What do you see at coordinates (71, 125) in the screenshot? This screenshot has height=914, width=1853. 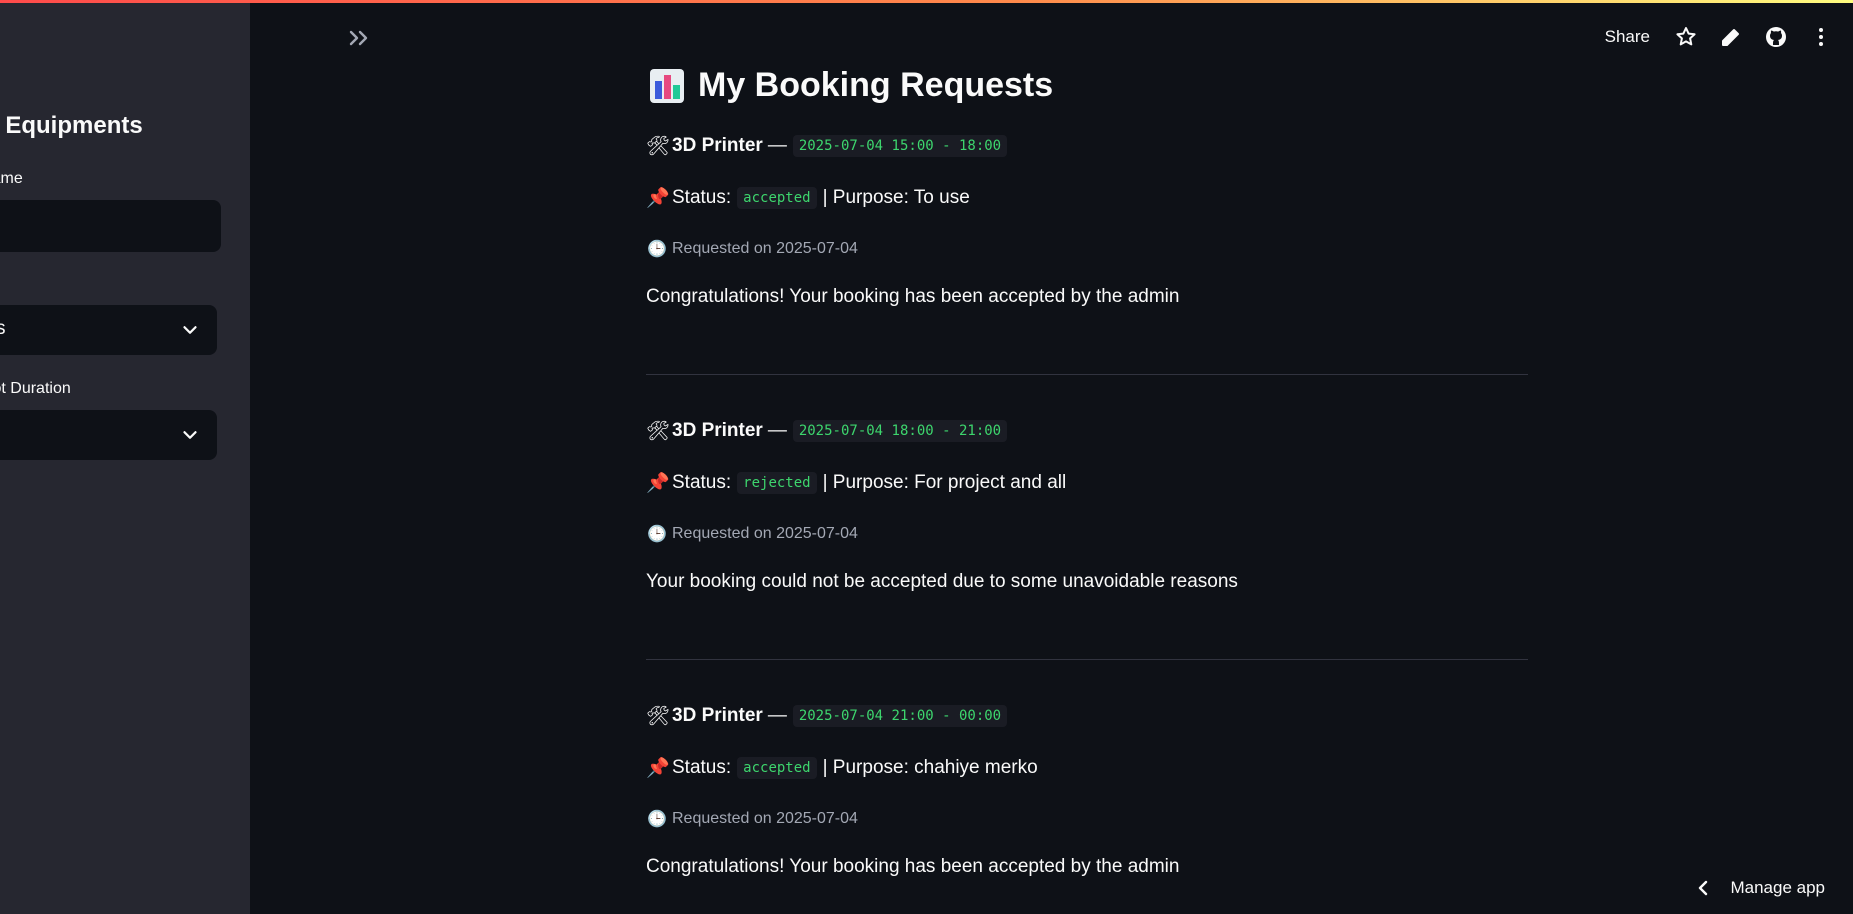 I see `sidebar-title: Filter Equipments` at bounding box center [71, 125].